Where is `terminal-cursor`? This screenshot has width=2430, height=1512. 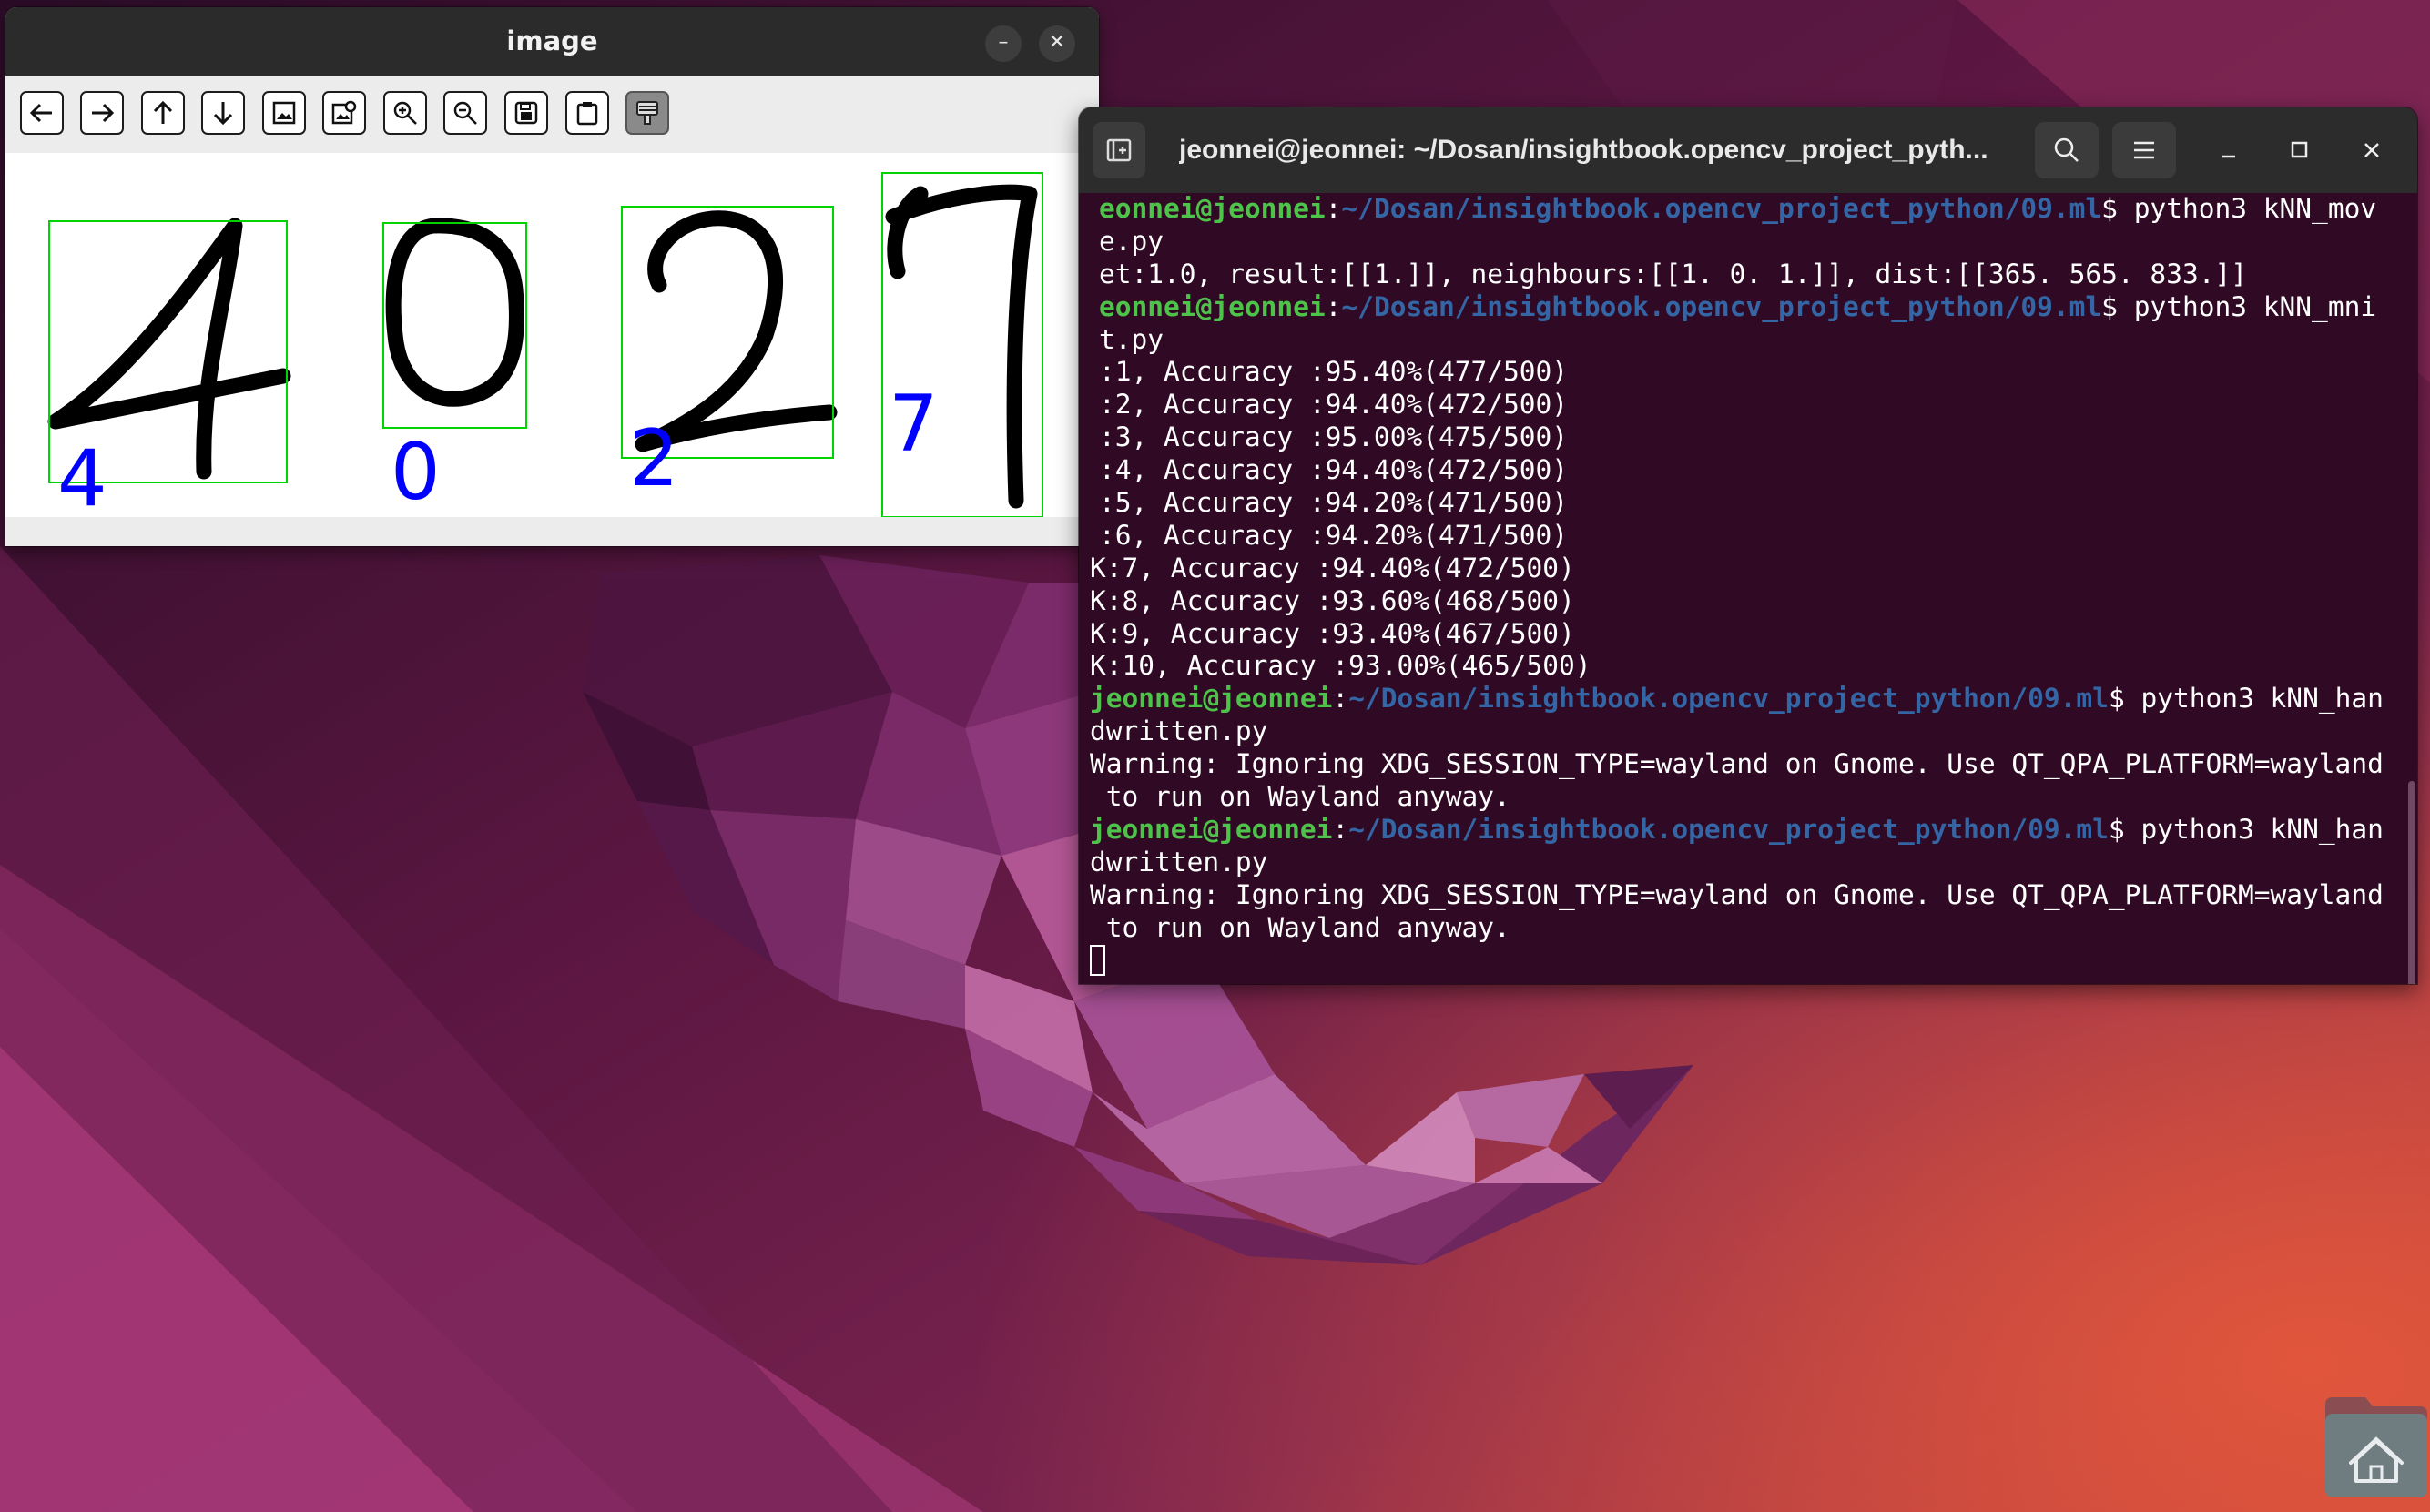
terminal-cursor is located at coordinates (1097, 961).